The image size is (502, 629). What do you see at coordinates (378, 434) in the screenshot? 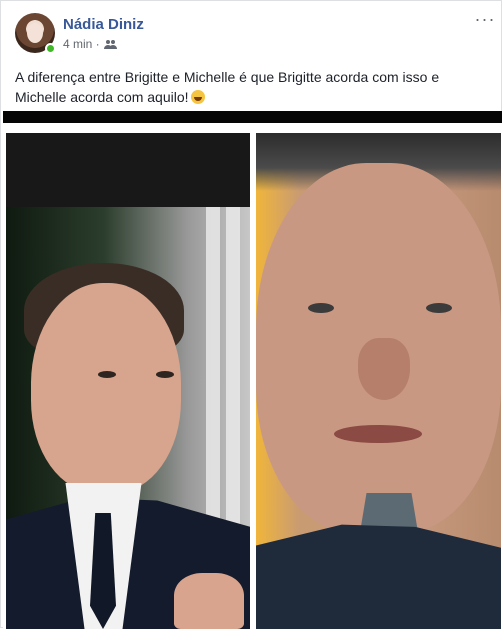
I see `photo-right-mouth` at bounding box center [378, 434].